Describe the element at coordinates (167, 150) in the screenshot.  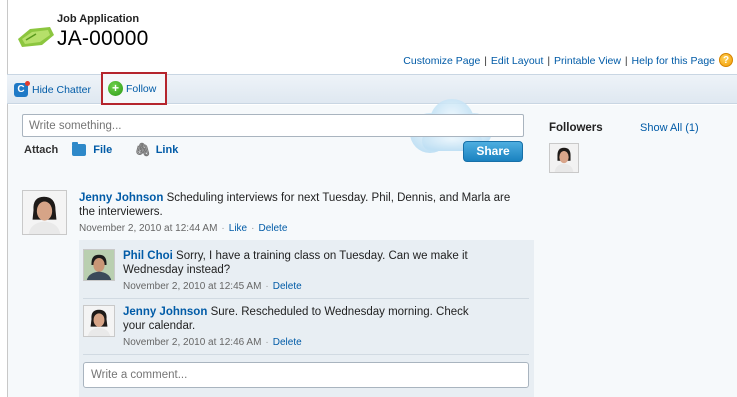
I see `attach-link-link: Link` at that location.